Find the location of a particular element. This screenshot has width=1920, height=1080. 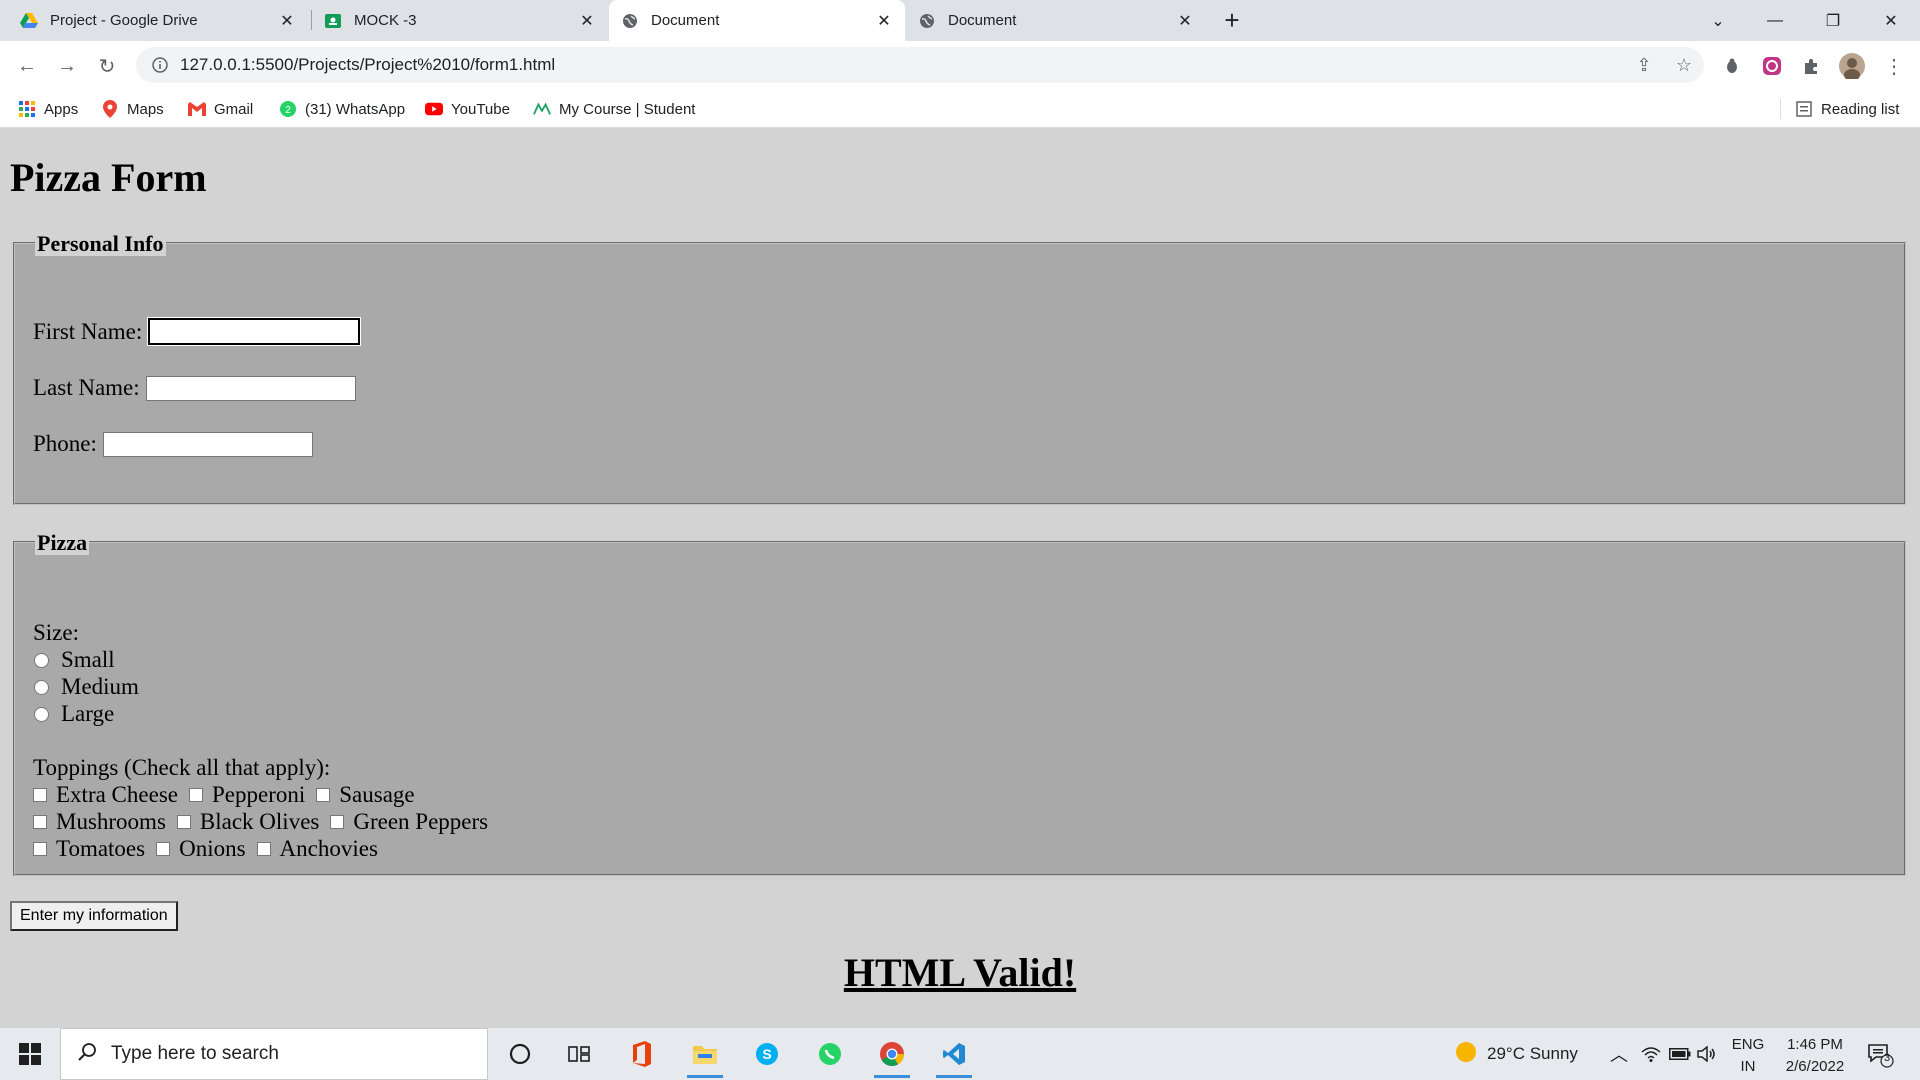

vscode-icon is located at coordinates (954, 1056).